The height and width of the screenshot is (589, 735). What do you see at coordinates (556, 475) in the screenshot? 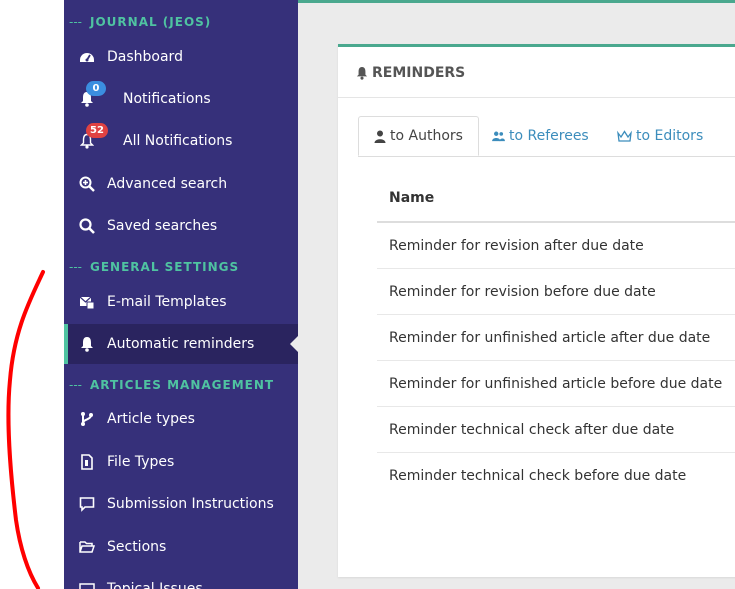
I see `table-row: Reminder technical check before due date` at bounding box center [556, 475].